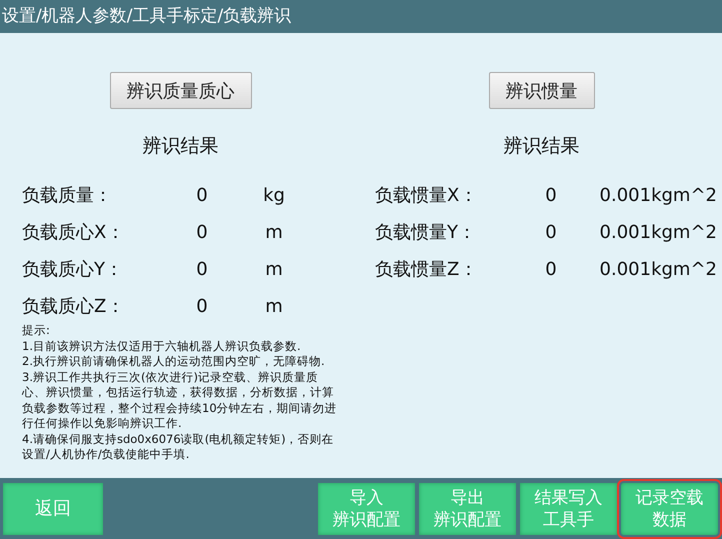 The height and width of the screenshot is (539, 722). Describe the element at coordinates (568, 509) in the screenshot. I see `action-button: 结果写入 工具手` at that location.